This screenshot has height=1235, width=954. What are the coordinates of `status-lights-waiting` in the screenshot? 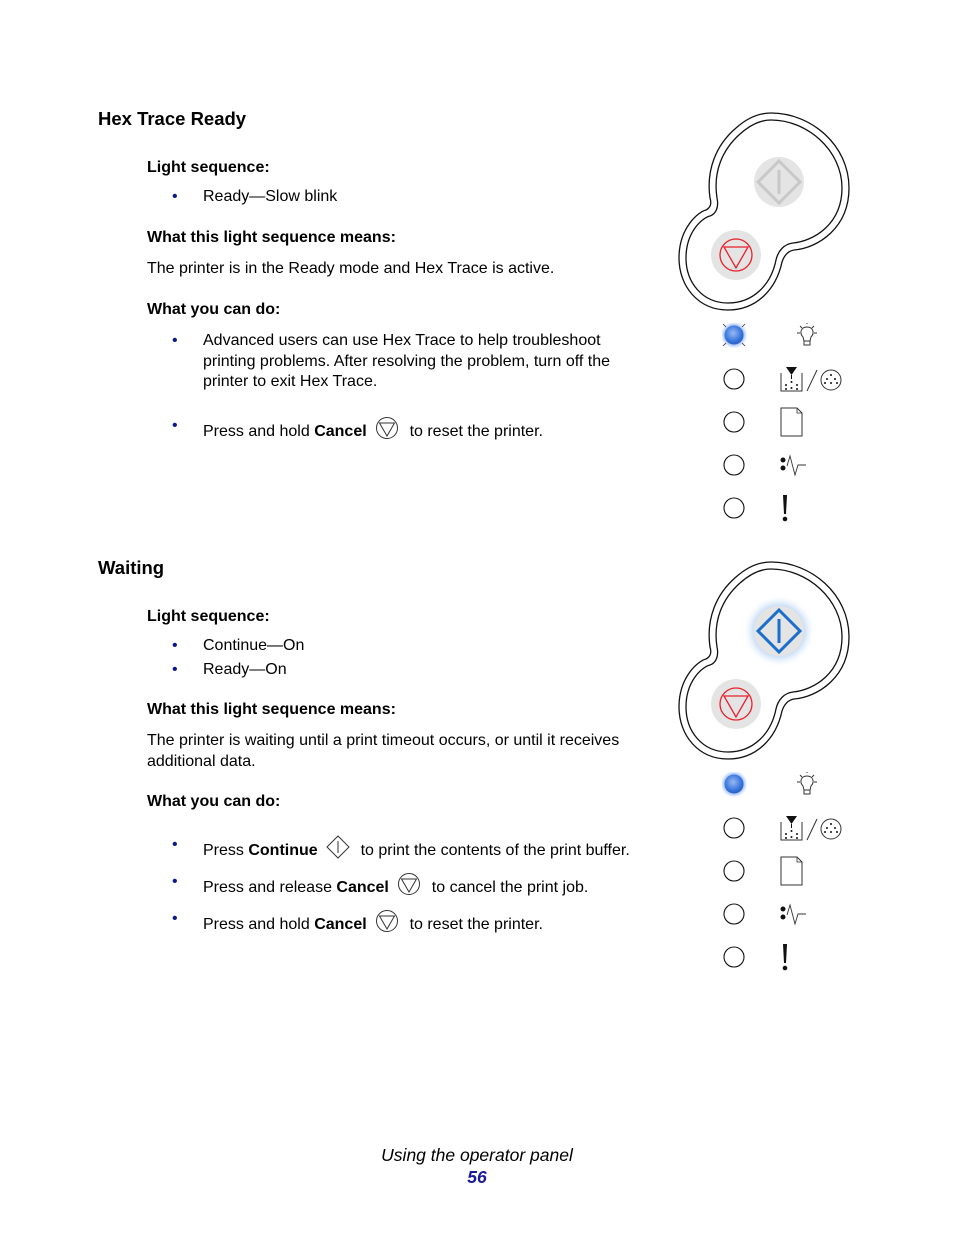 It's located at (787, 873).